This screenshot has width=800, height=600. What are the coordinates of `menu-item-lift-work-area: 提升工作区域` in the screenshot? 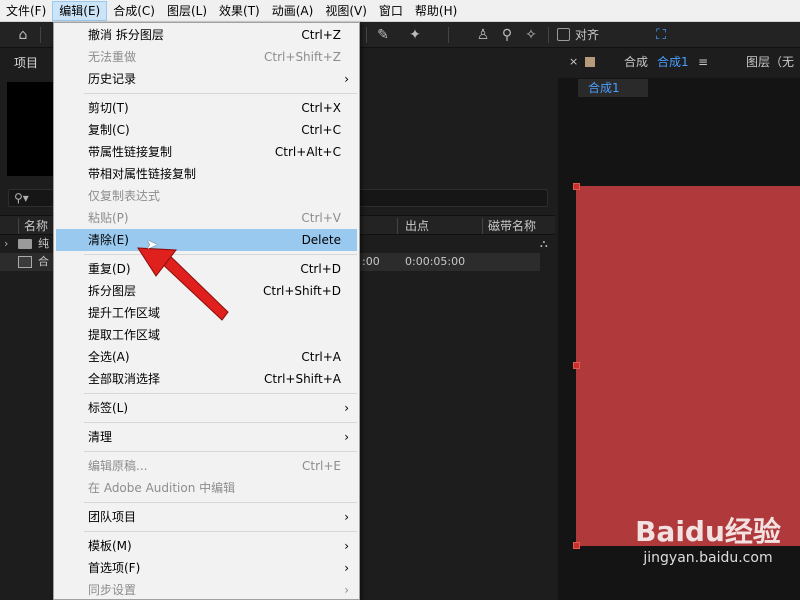 It's located at (206, 313).